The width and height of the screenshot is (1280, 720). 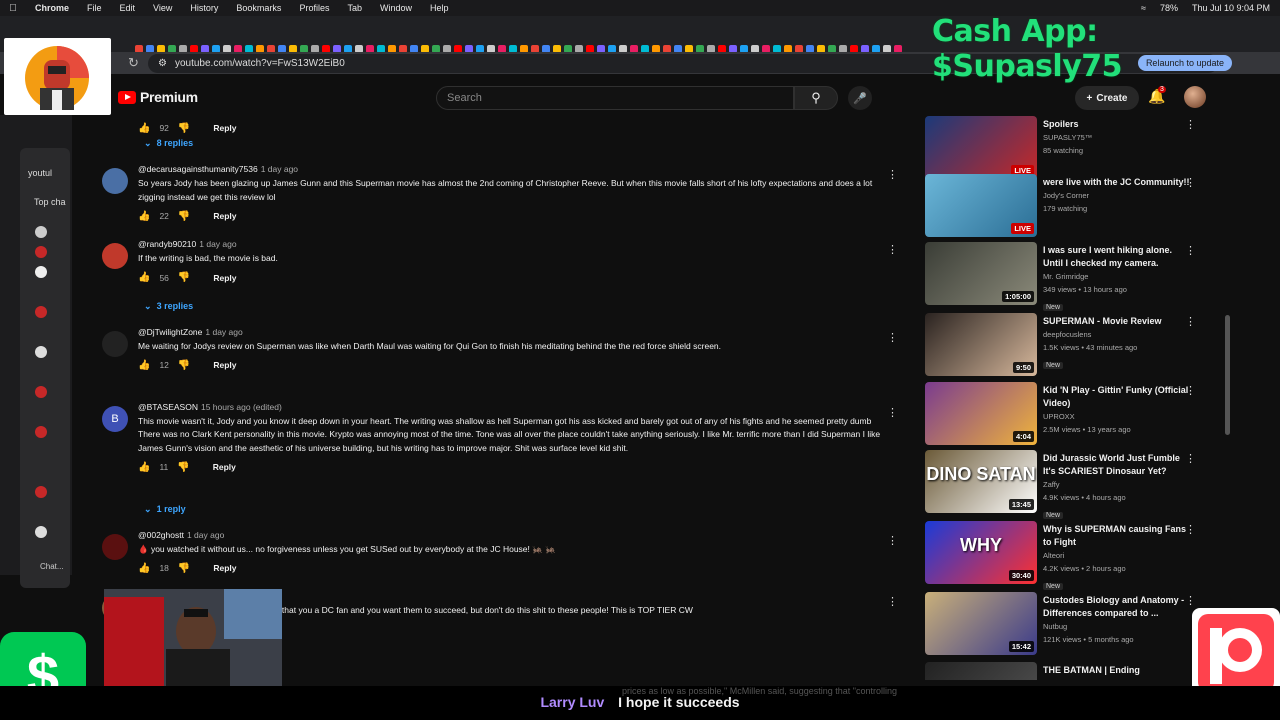 What do you see at coordinates (1107, 98) in the screenshot?
I see `create-button: + Create` at bounding box center [1107, 98].